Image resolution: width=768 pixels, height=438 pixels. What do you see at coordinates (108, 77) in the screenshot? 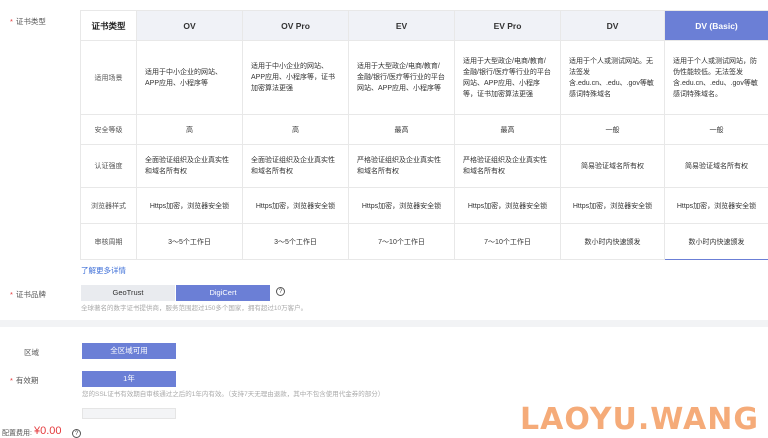
I see `row-label-scenario: 适用场景` at bounding box center [108, 77].